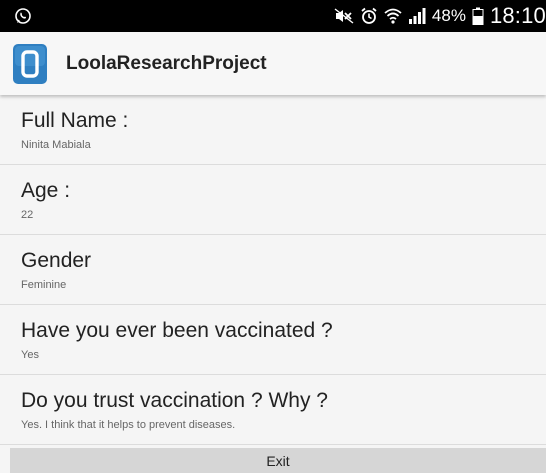  I want to click on full-name-value: Ninita Mabiala, so click(56, 145).